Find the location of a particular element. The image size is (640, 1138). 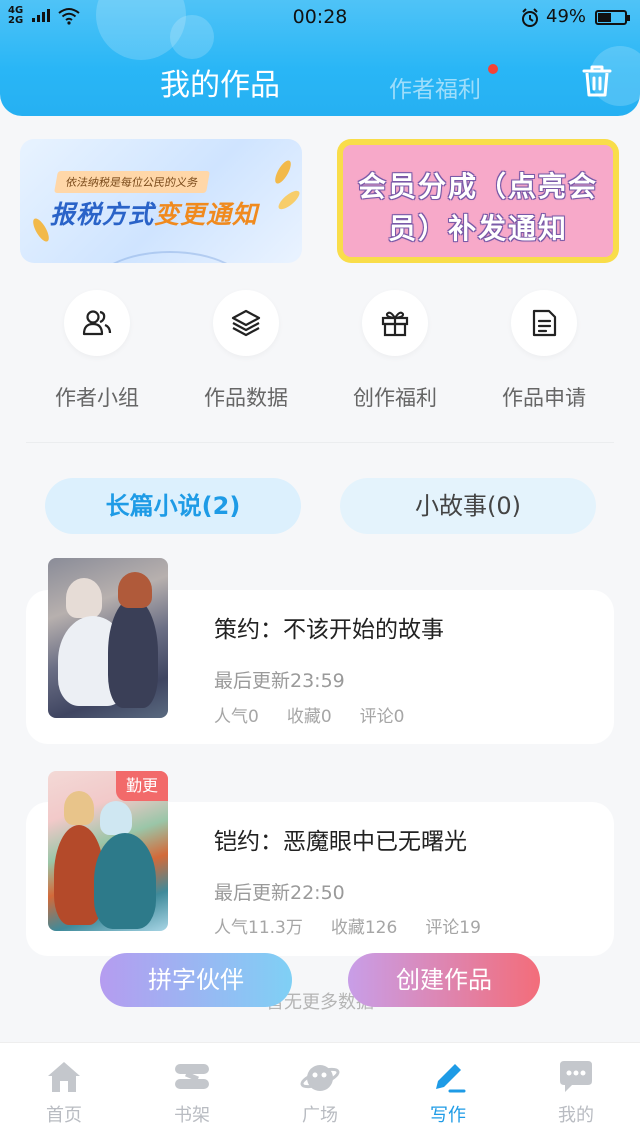

page-title: 我的作品 is located at coordinates (220, 85).